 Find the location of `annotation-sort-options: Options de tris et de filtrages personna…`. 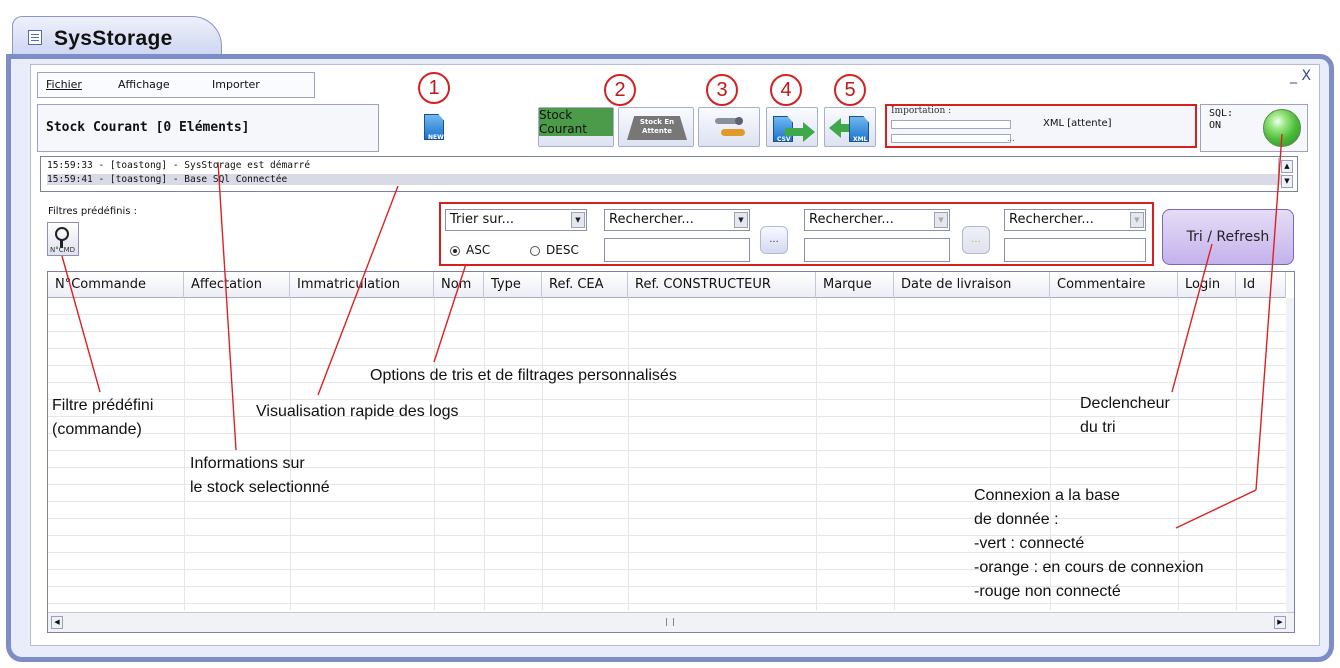

annotation-sort-options: Options de tris et de filtrages personna… is located at coordinates (523, 375).